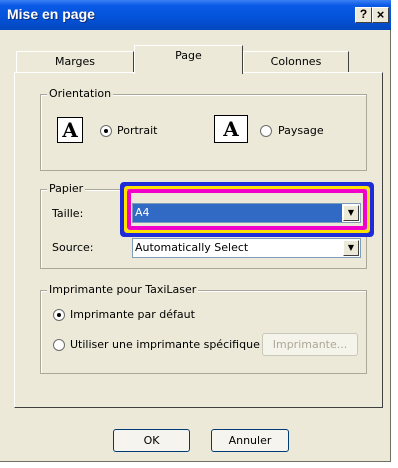 This screenshot has width=398, height=468. Describe the element at coordinates (301, 130) in the screenshot. I see `landscape-label: Paysage` at that location.